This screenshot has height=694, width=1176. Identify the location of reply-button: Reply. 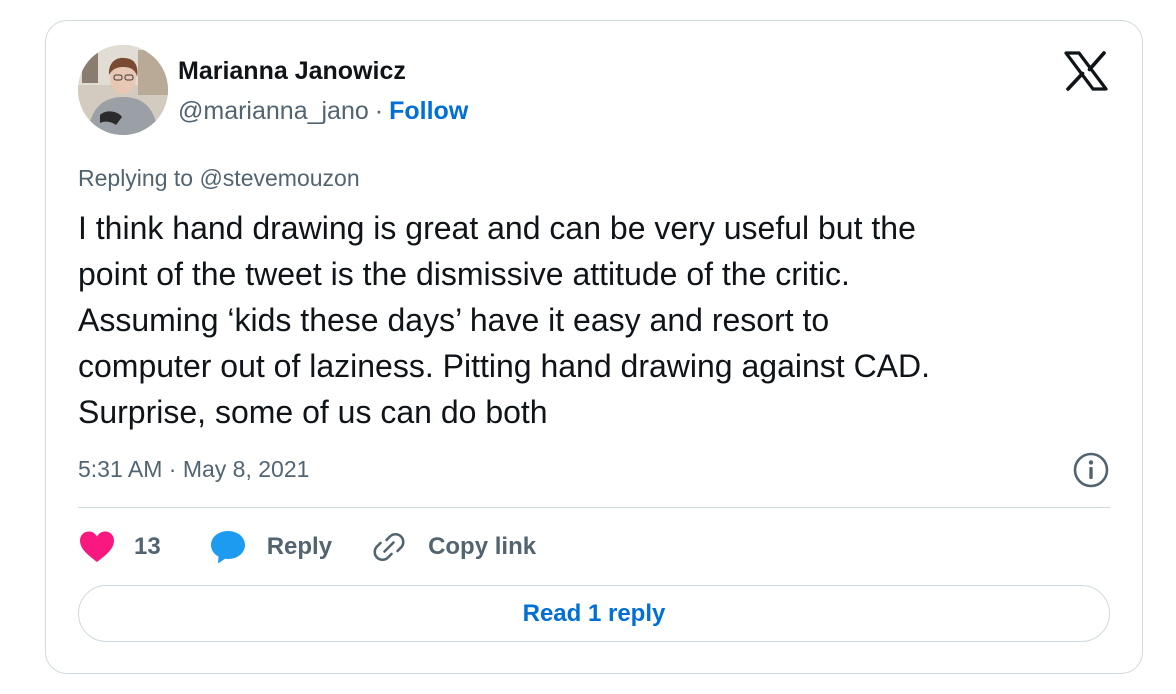
(270, 547).